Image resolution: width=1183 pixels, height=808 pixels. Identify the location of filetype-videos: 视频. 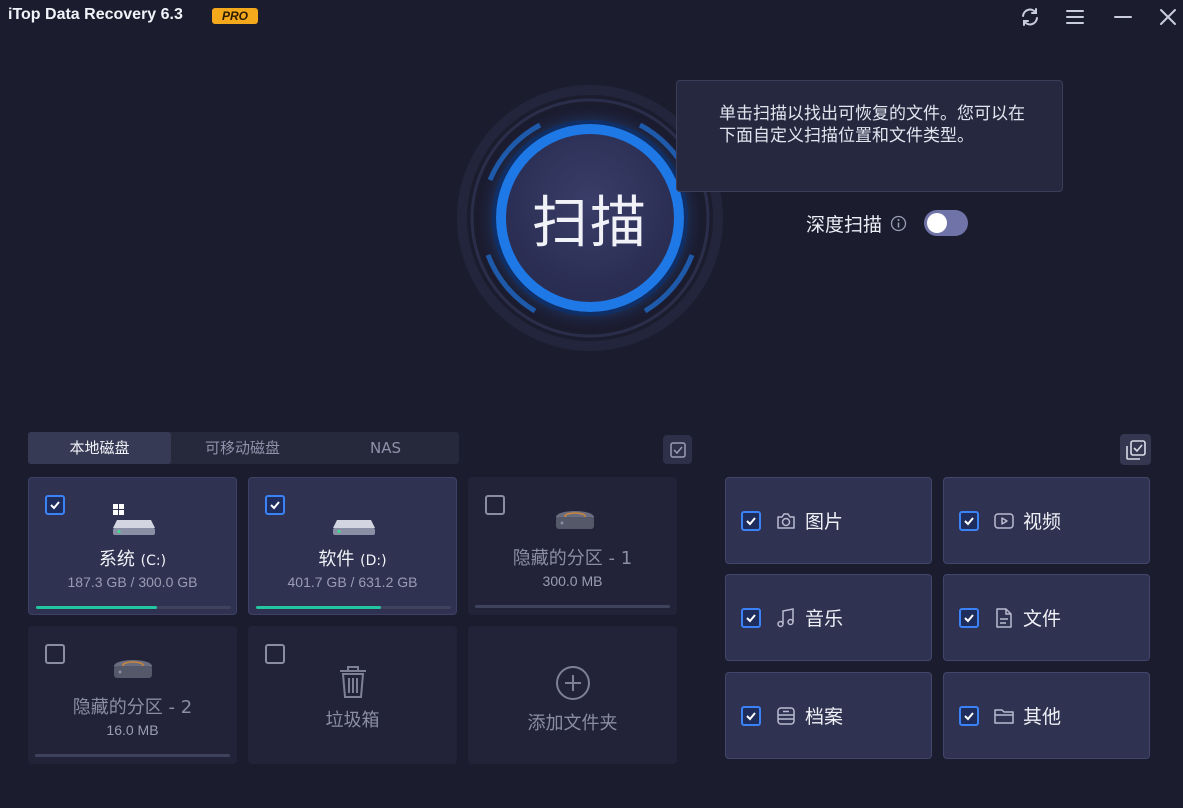
(1046, 520).